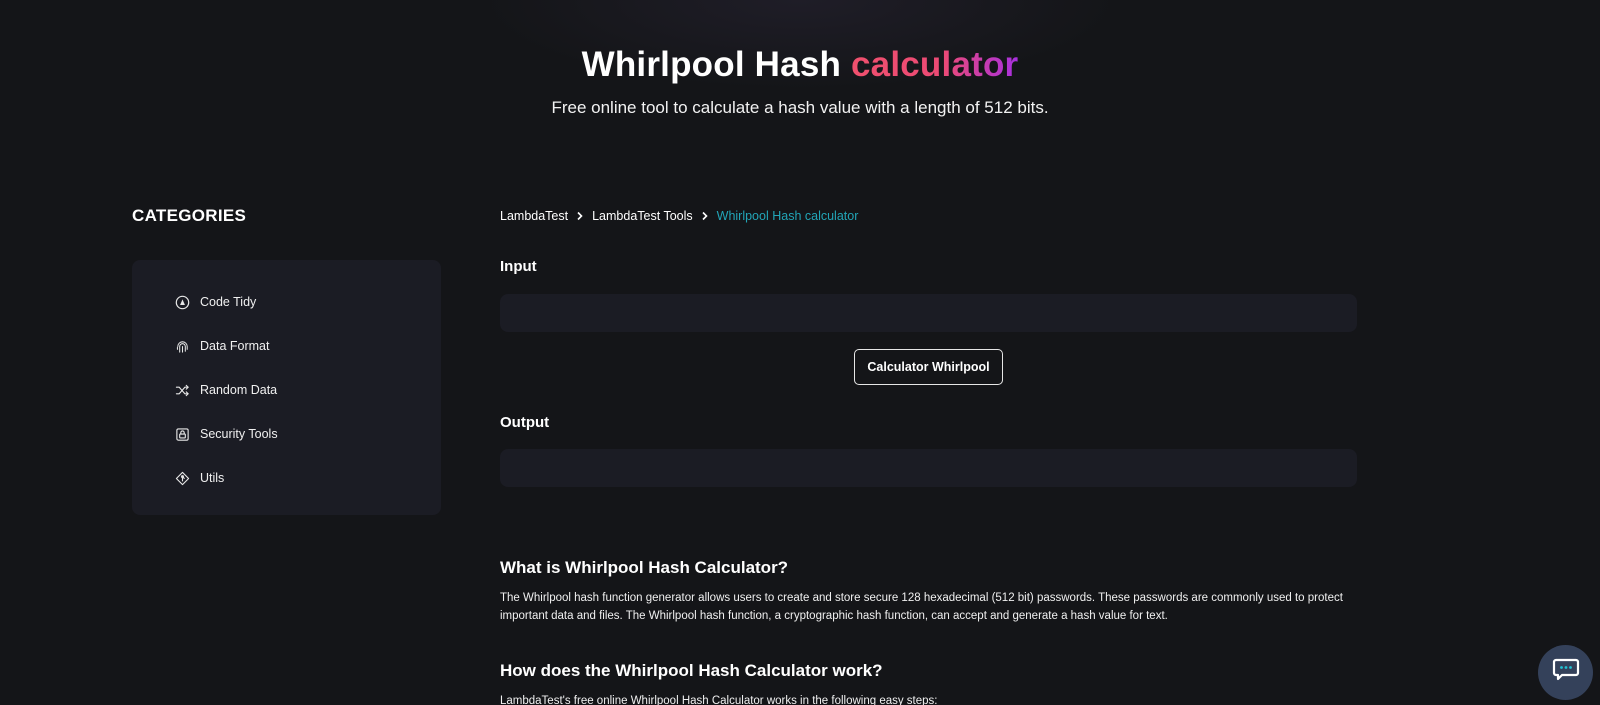 Image resolution: width=1600 pixels, height=705 pixels. Describe the element at coordinates (239, 434) in the screenshot. I see `sidebar-item-label: Security Tools` at that location.